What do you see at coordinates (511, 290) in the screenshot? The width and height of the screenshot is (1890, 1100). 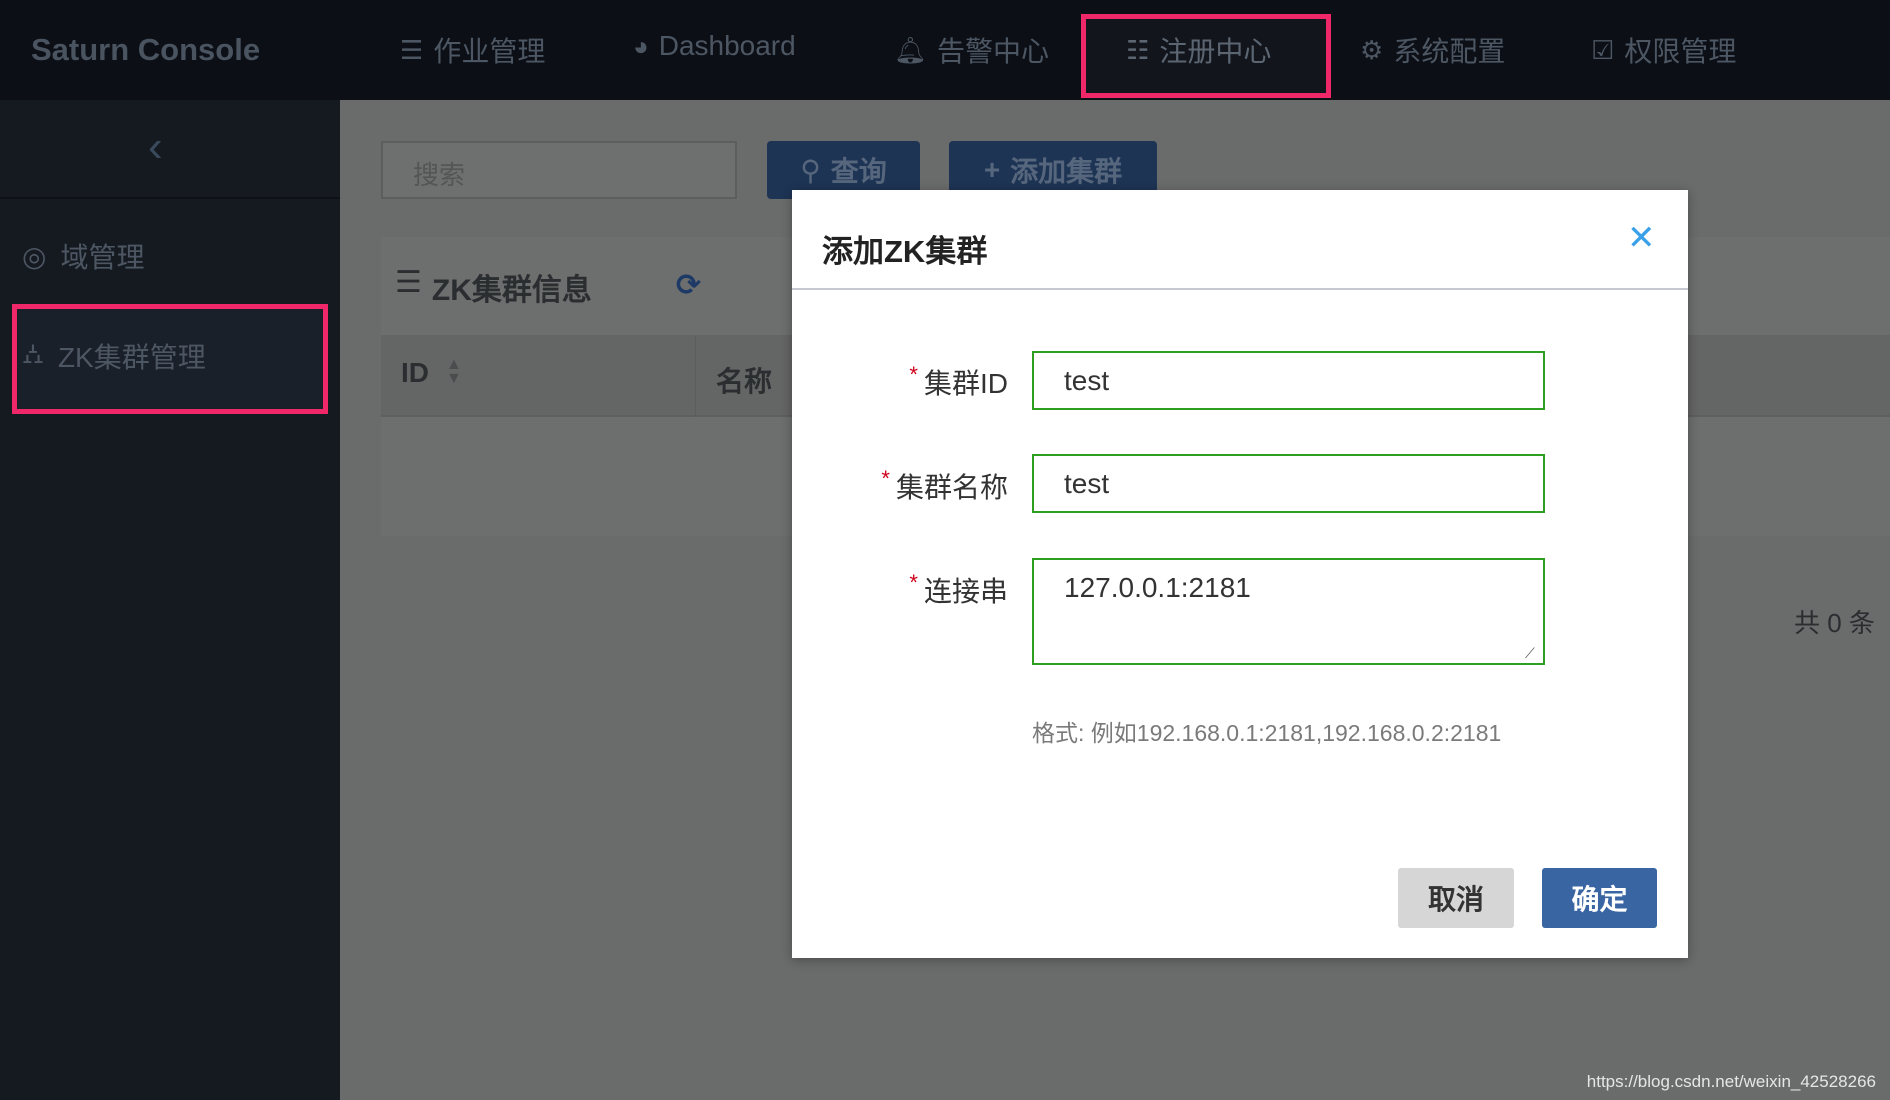 I see `card-title-text: ZK集群信息` at bounding box center [511, 290].